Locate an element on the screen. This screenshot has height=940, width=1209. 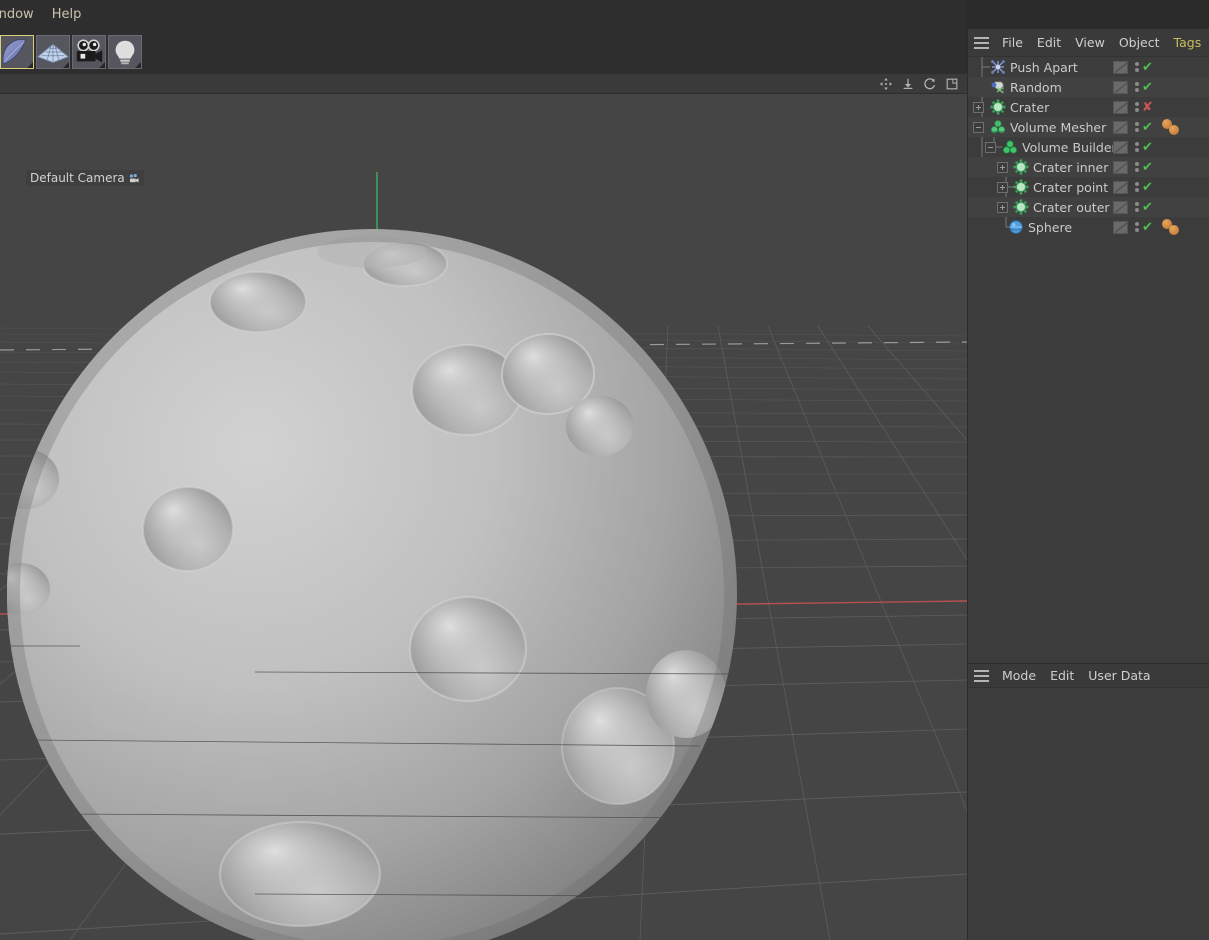
object-toolbar is located at coordinates (483, 51).